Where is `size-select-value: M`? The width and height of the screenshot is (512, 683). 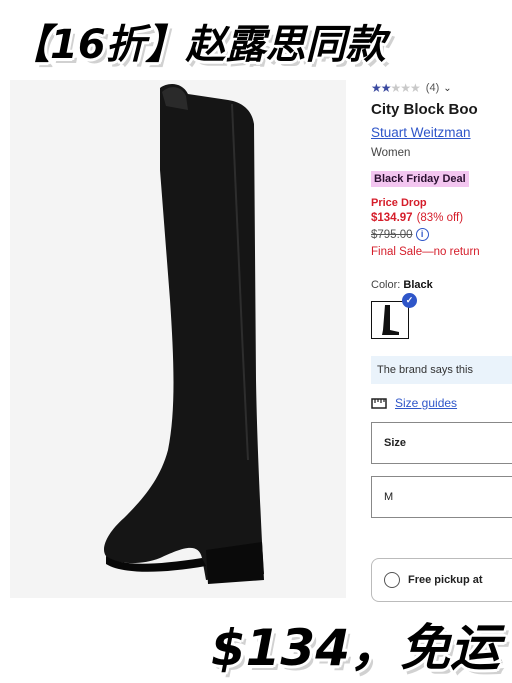 size-select-value: M is located at coordinates (389, 497).